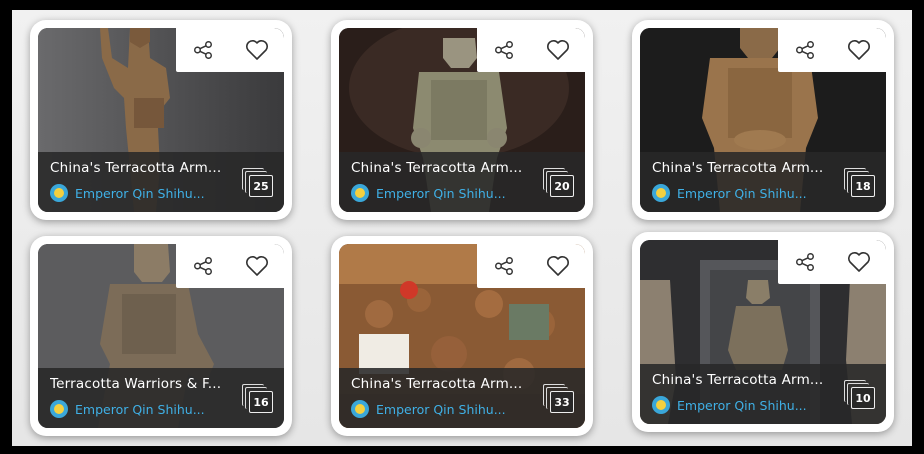  What do you see at coordinates (562, 186) in the screenshot?
I see `item-count: 20` at bounding box center [562, 186].